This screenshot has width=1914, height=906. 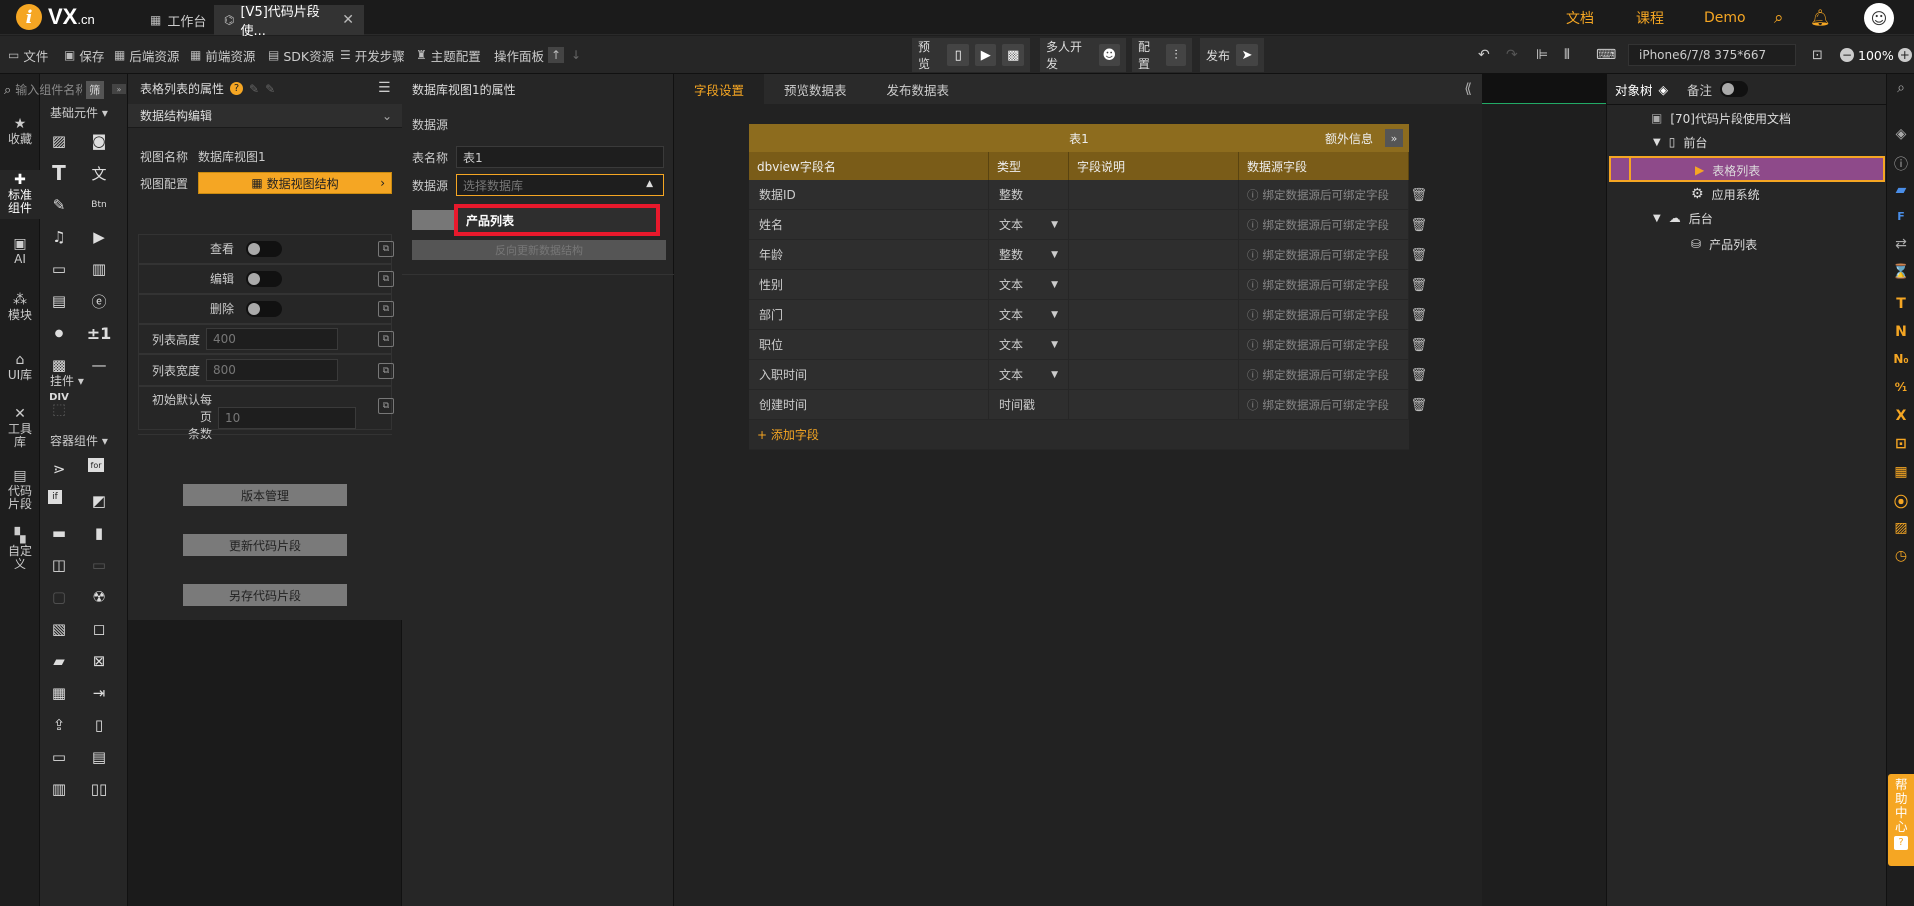 What do you see at coordinates (1900, 332) in the screenshot?
I see `number-var-icon: N` at bounding box center [1900, 332].